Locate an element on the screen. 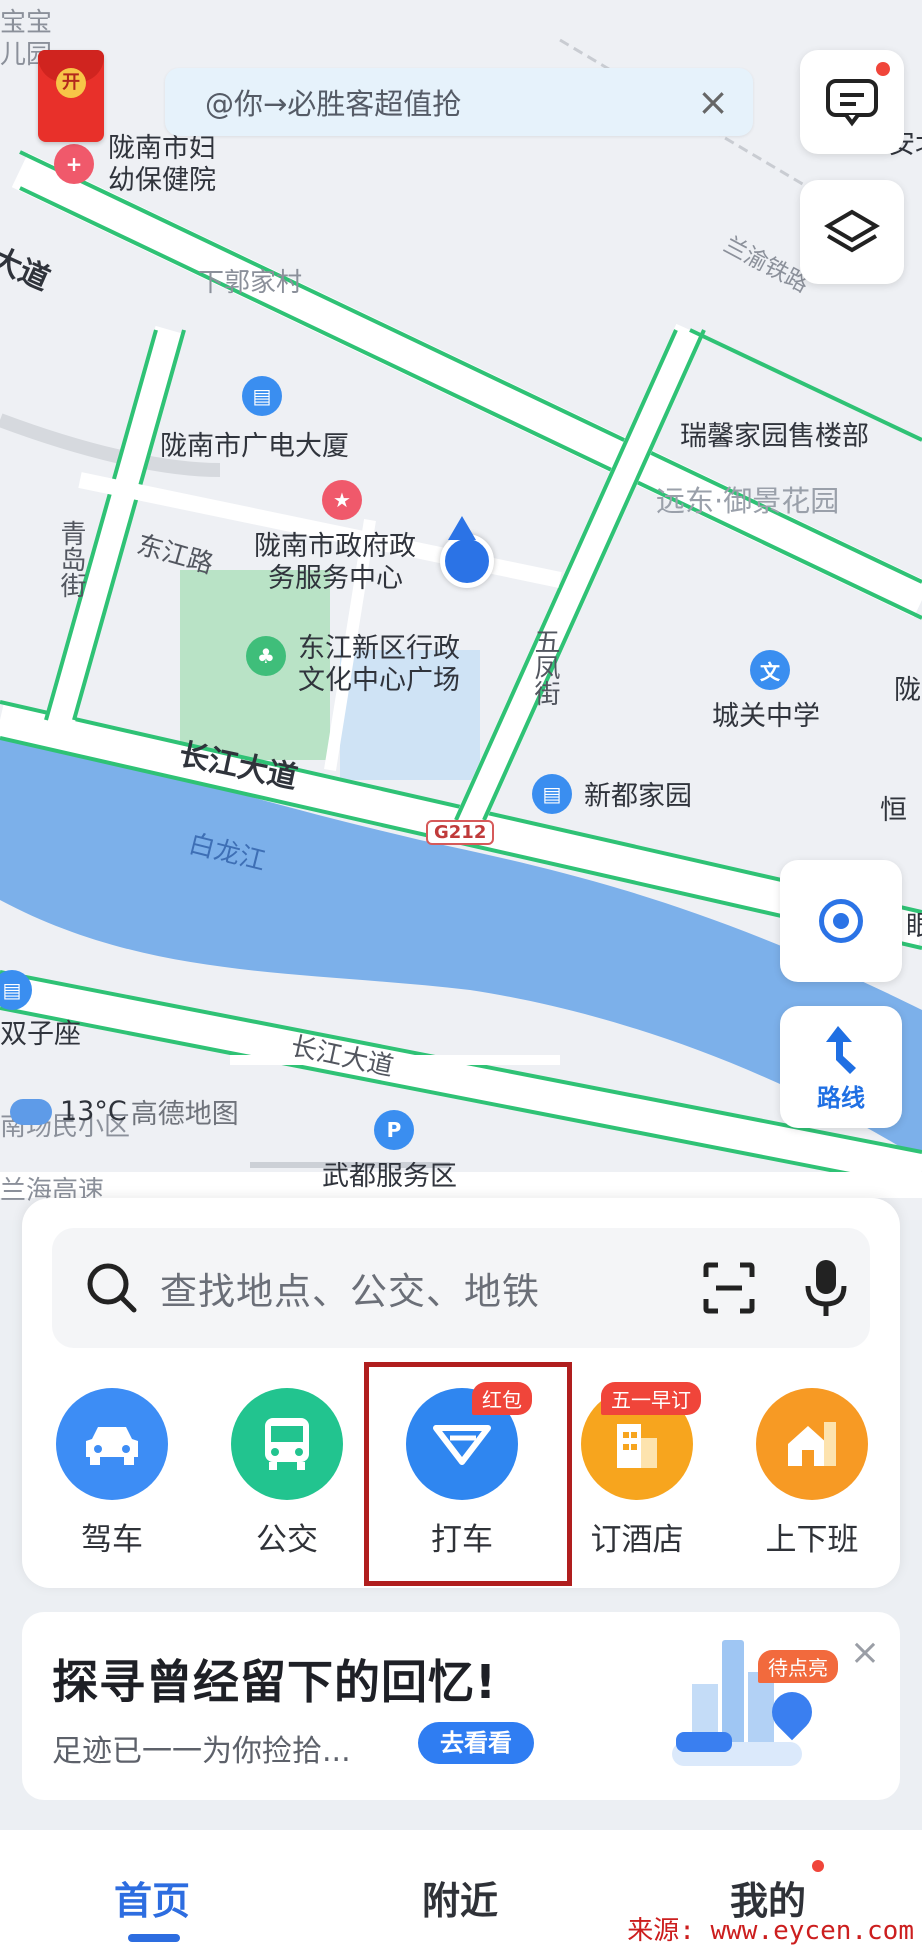  highway-shield-g212: G212 is located at coordinates (460, 832).